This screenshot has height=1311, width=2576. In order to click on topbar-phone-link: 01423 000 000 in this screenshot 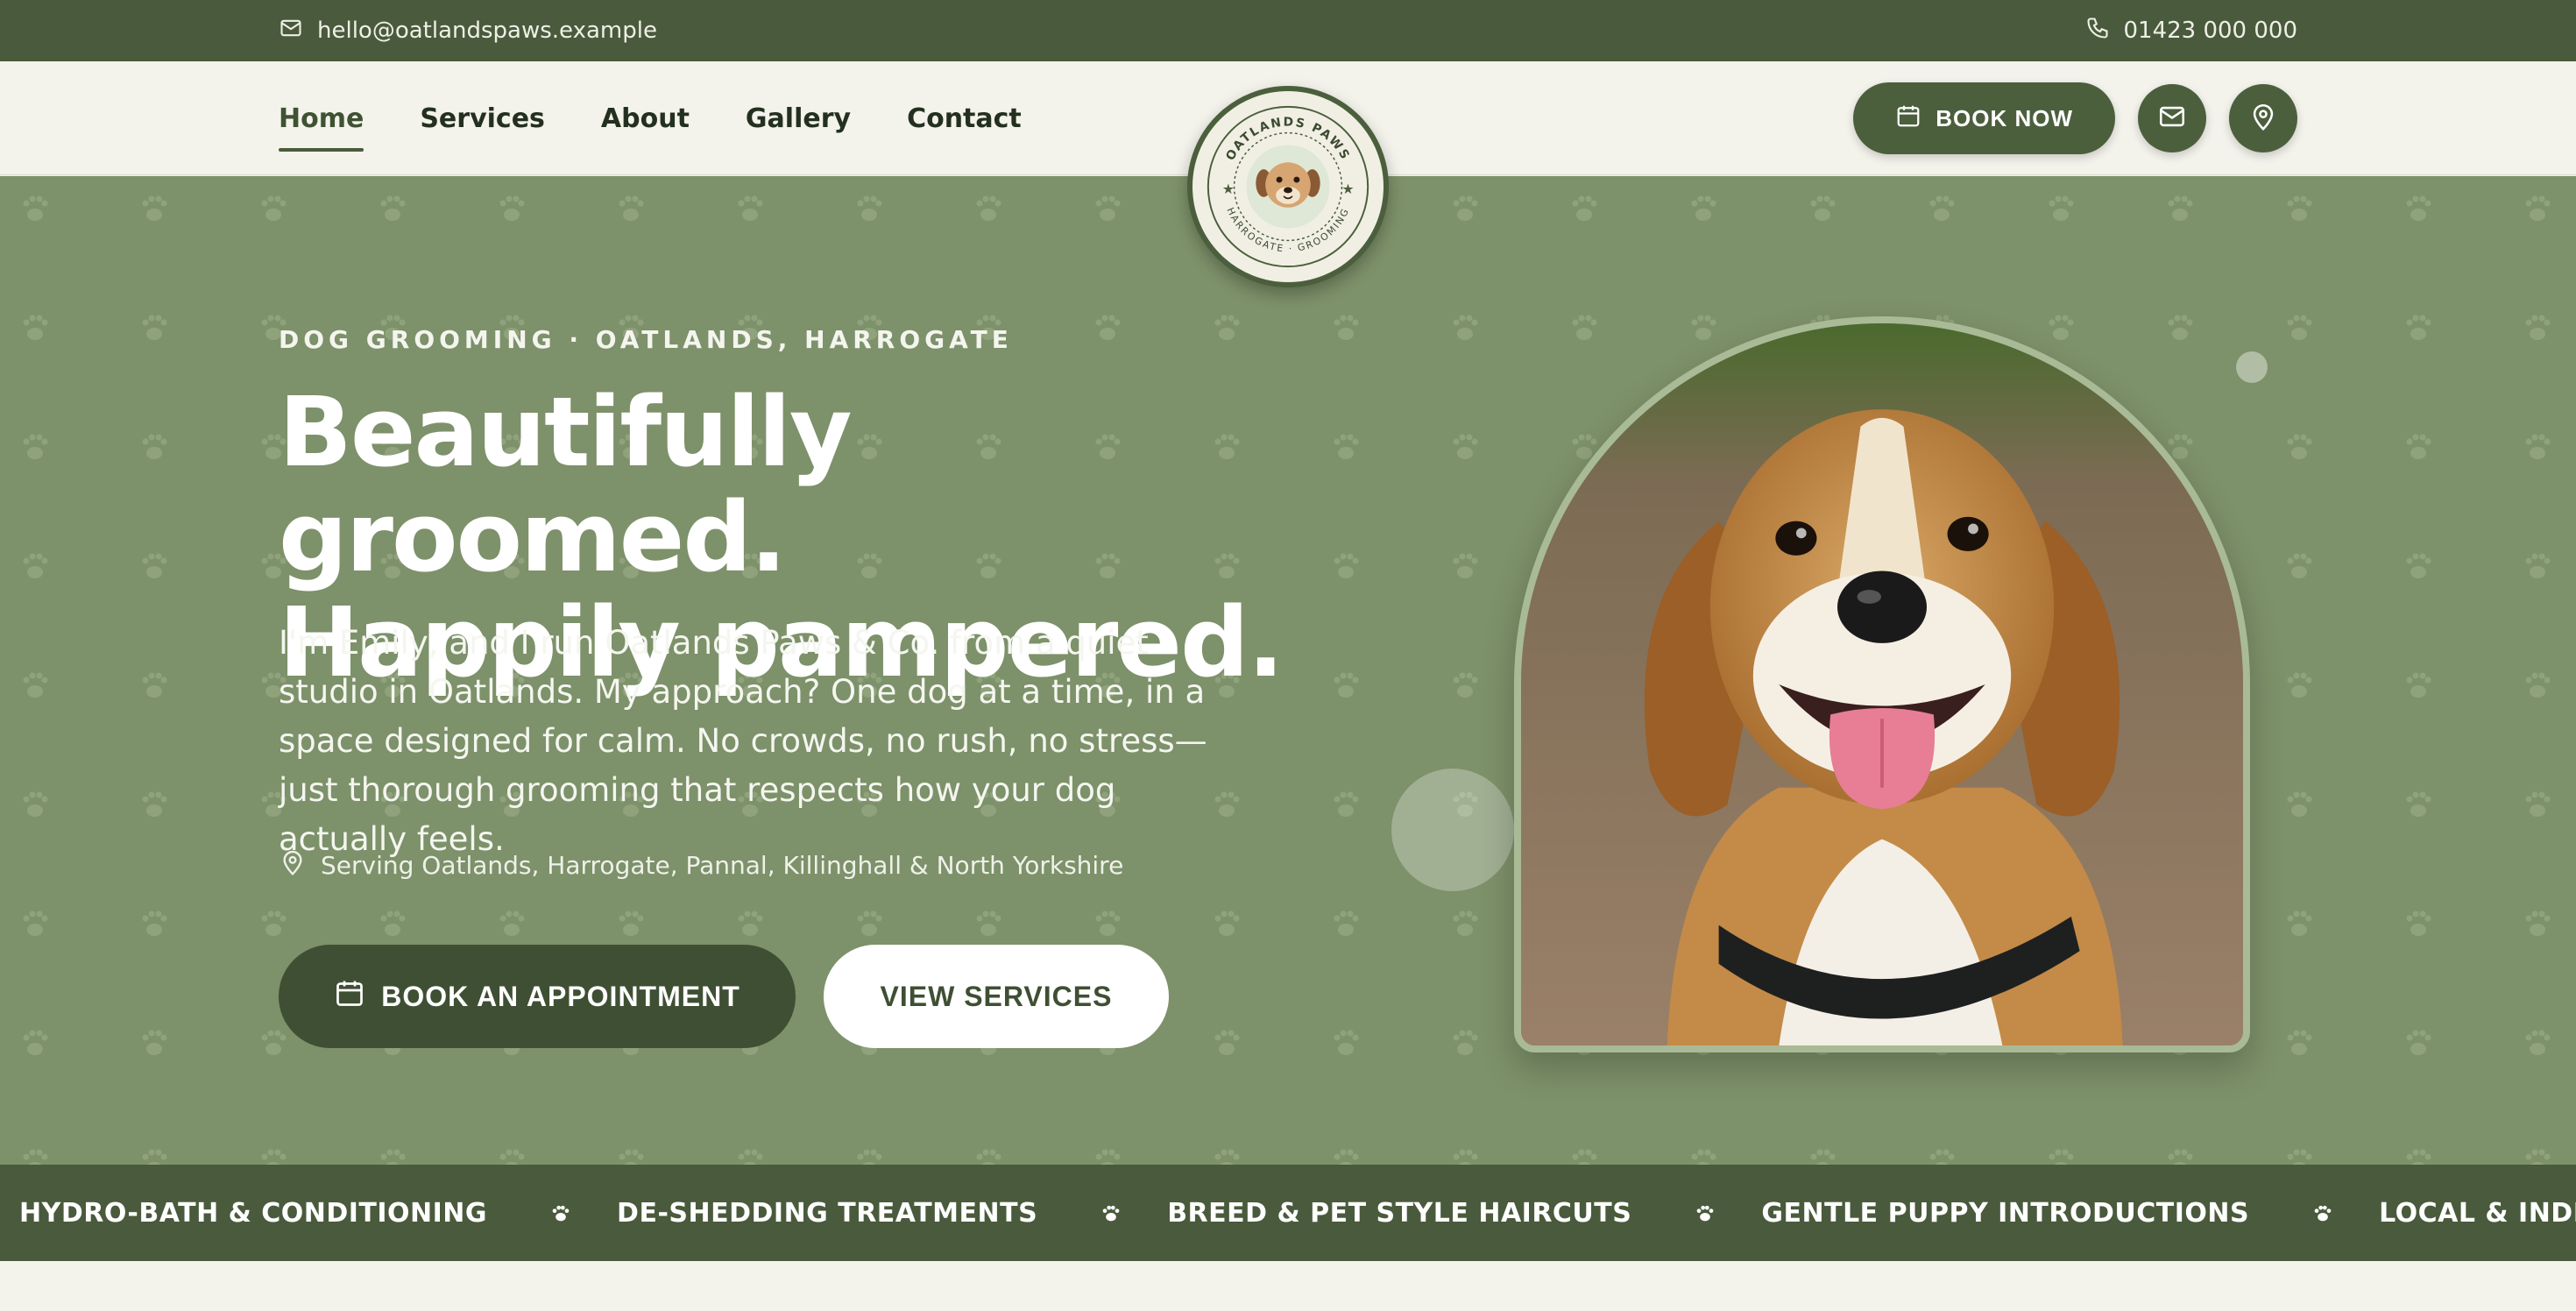, I will do `click(2191, 30)`.